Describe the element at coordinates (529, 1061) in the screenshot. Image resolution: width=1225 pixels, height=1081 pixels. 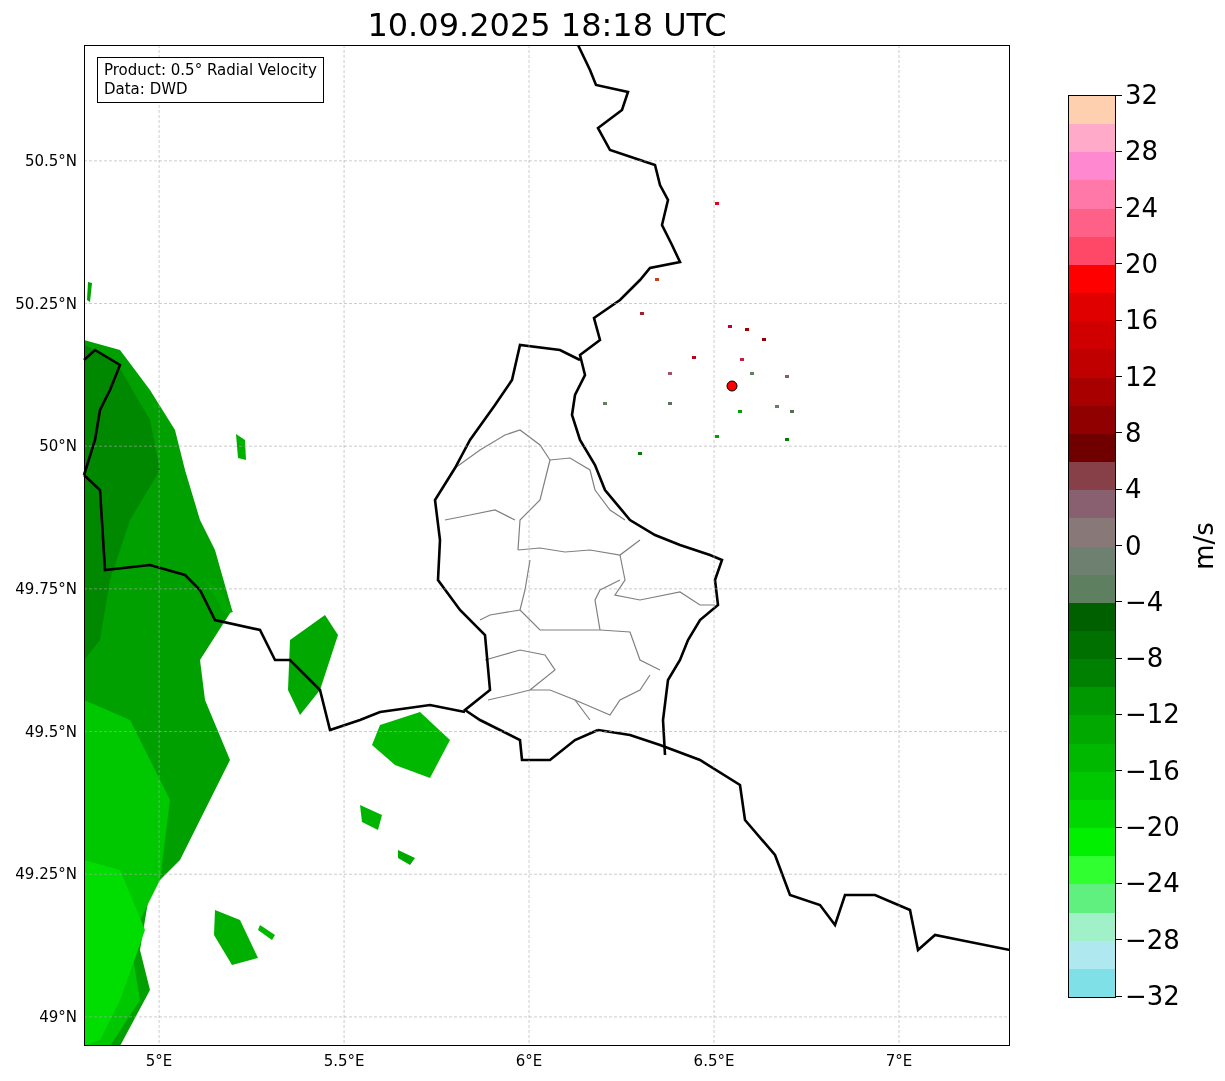
I see `longitude-label: 6°E` at that location.